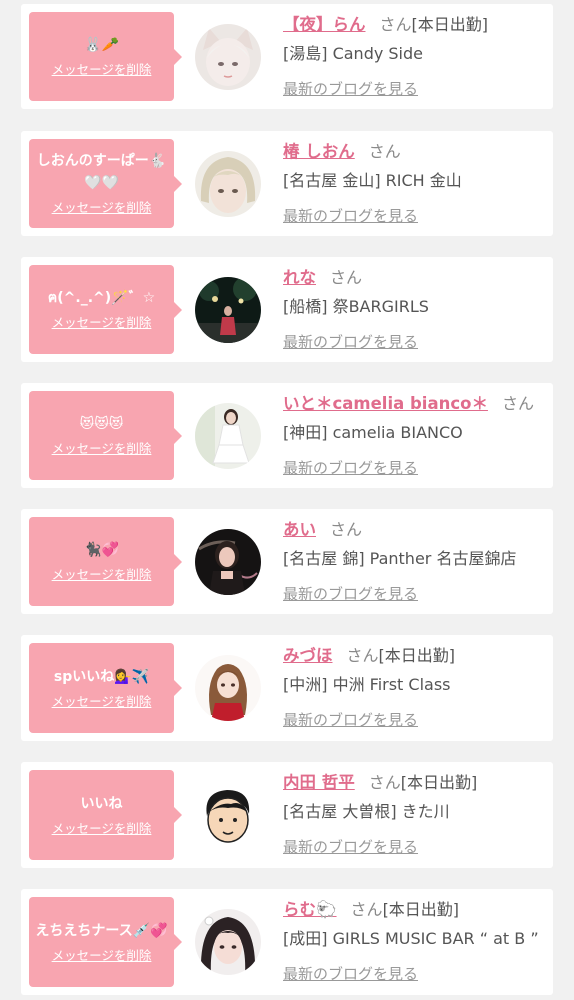  Describe the element at coordinates (101, 424) in the screenshot. I see `message-text: 😻😻😻` at that location.